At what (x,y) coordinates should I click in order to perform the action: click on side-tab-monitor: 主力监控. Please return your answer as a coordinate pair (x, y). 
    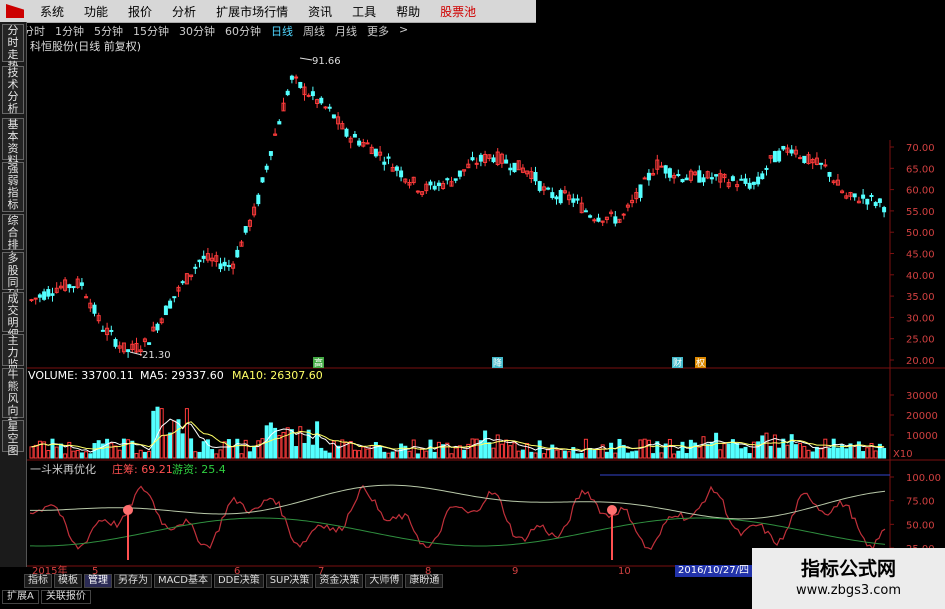
    Looking at the image, I should click on (13, 358).